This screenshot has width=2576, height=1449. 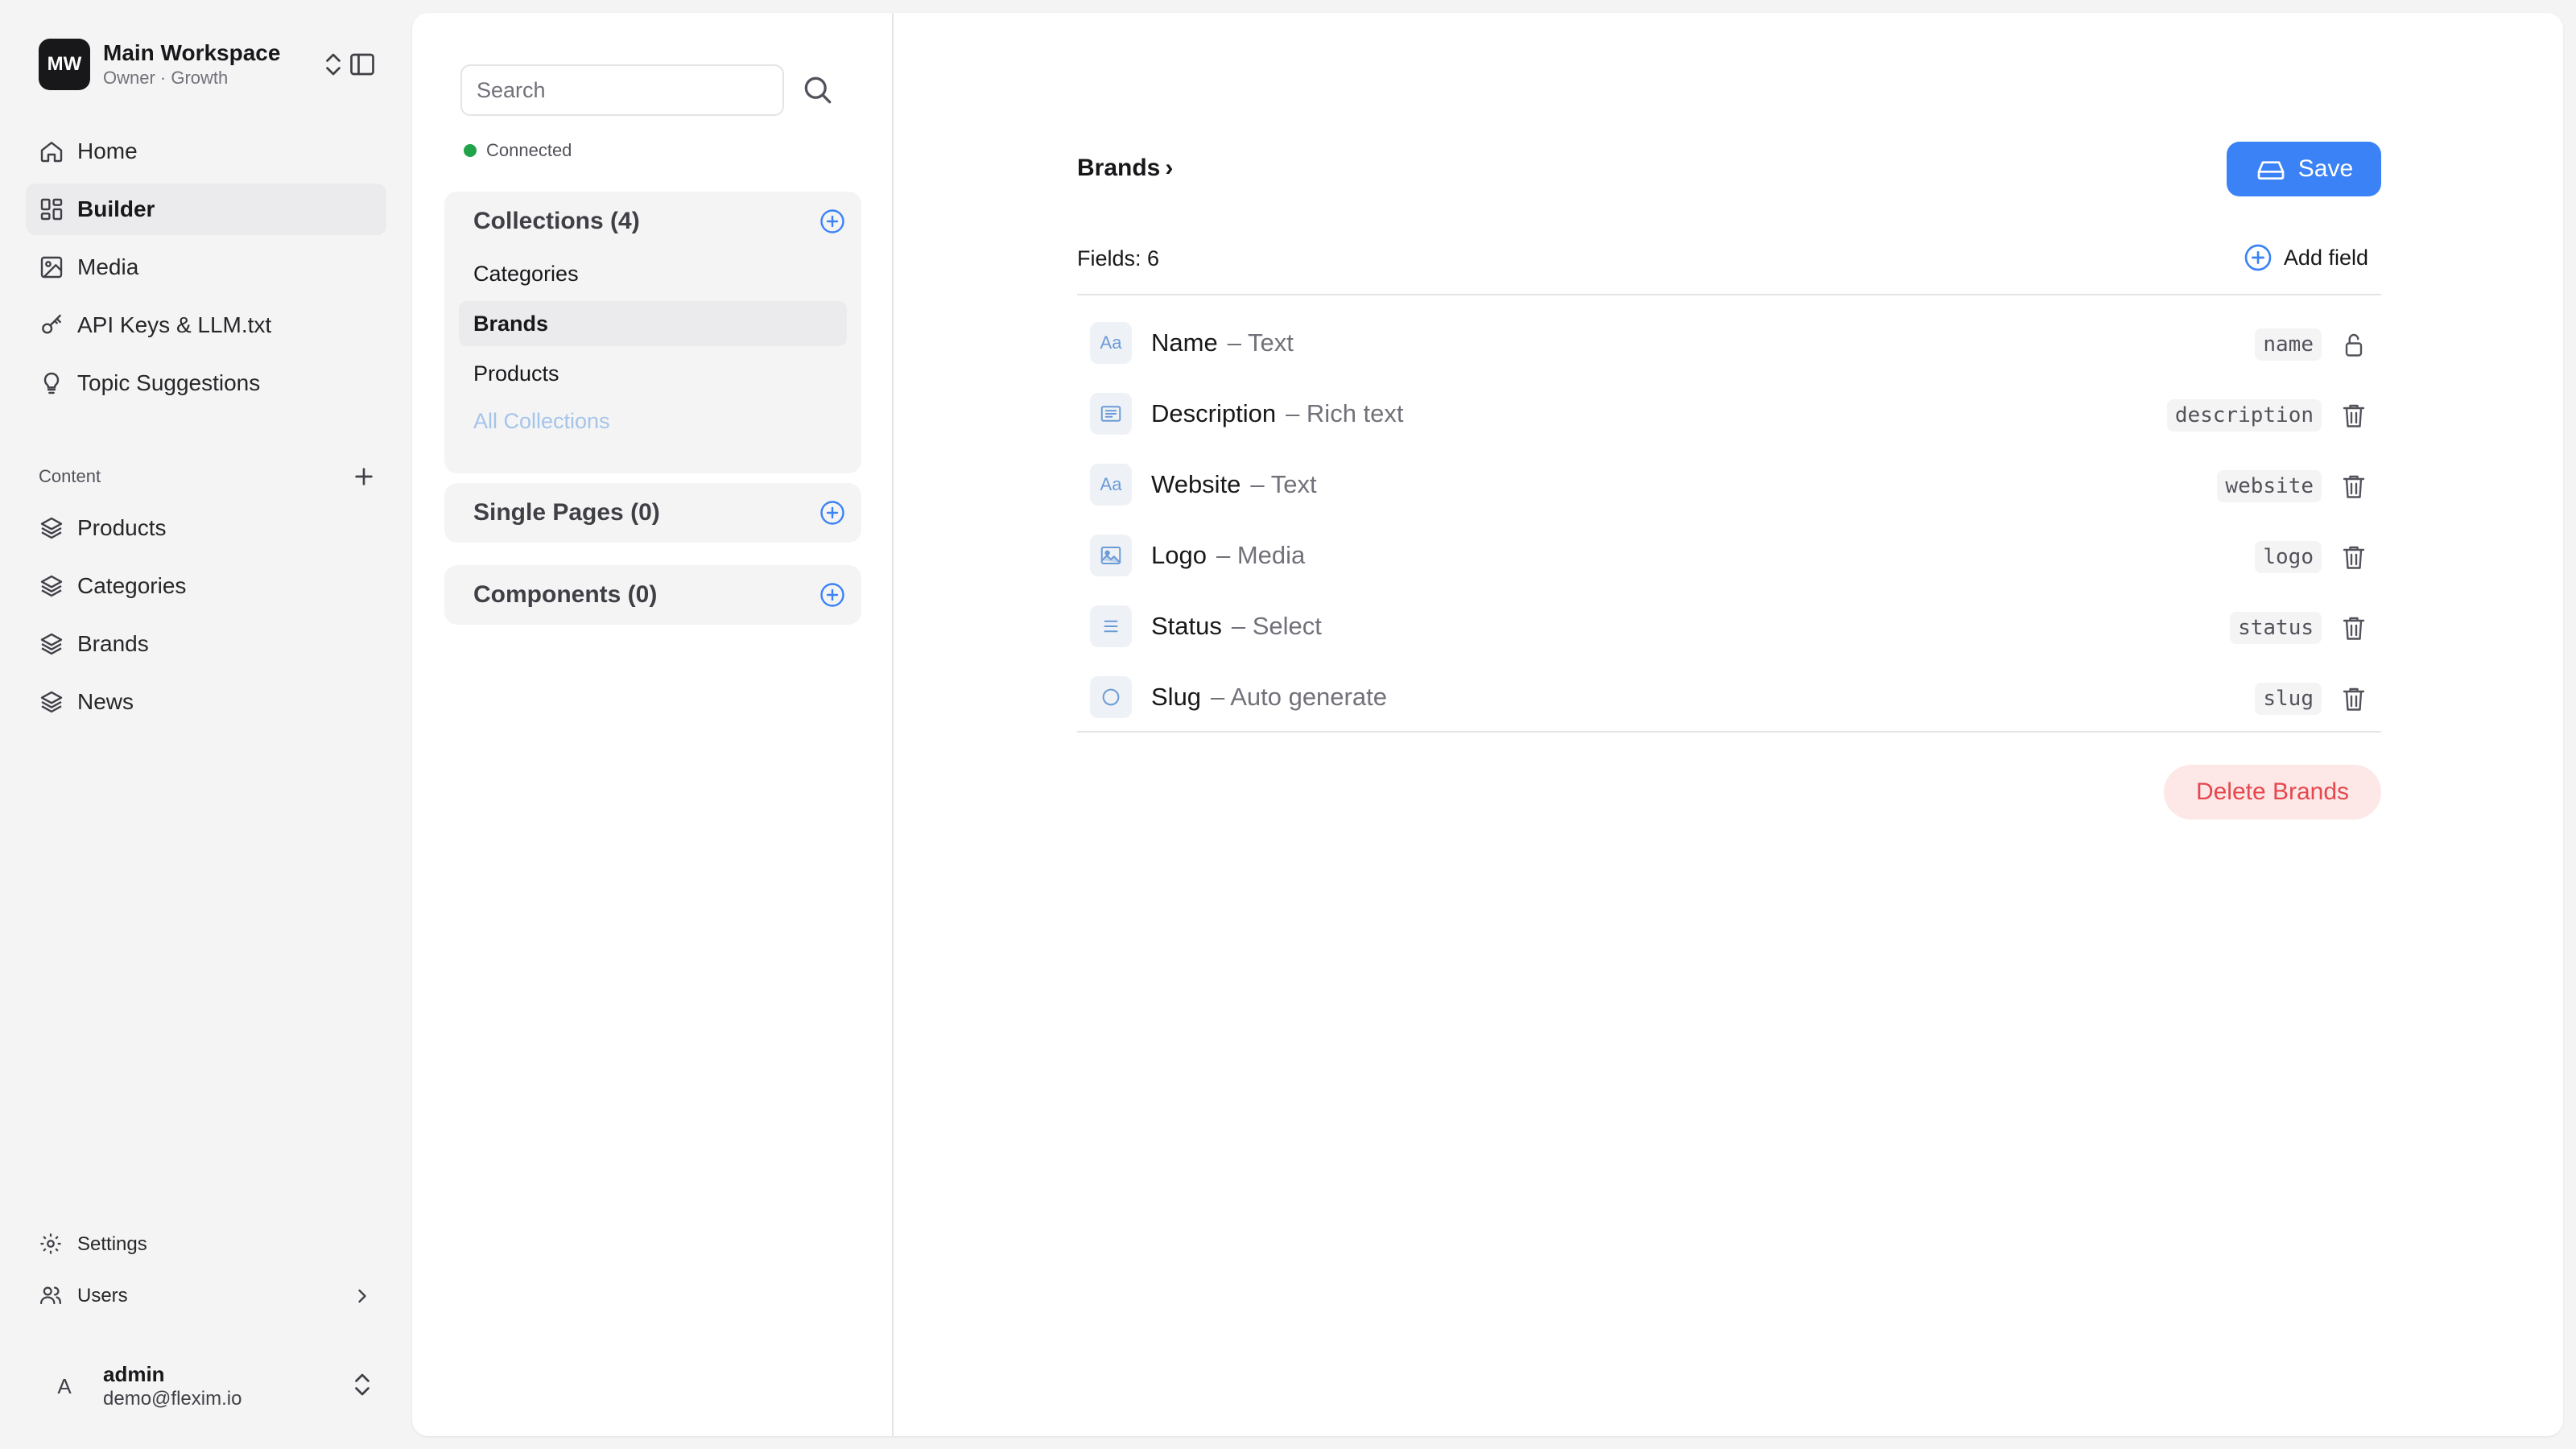 I want to click on status-dot, so click(x=470, y=150).